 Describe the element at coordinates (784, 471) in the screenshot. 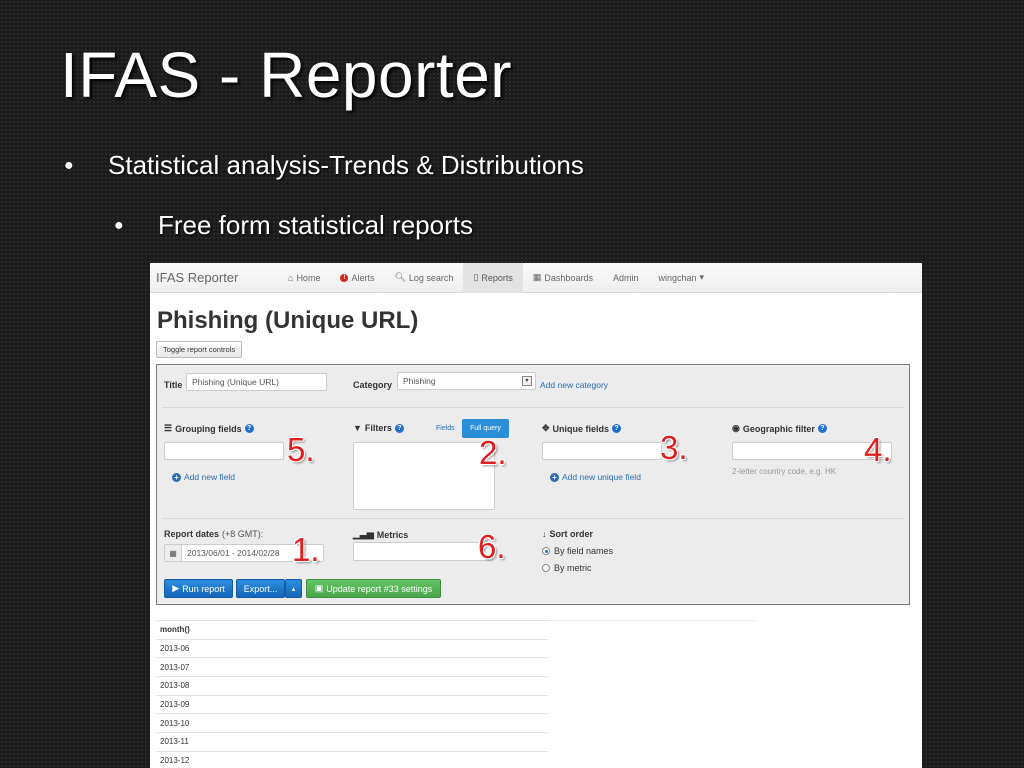

I see `geo-filter-hint: 2-letter country code, e.g. HK` at that location.